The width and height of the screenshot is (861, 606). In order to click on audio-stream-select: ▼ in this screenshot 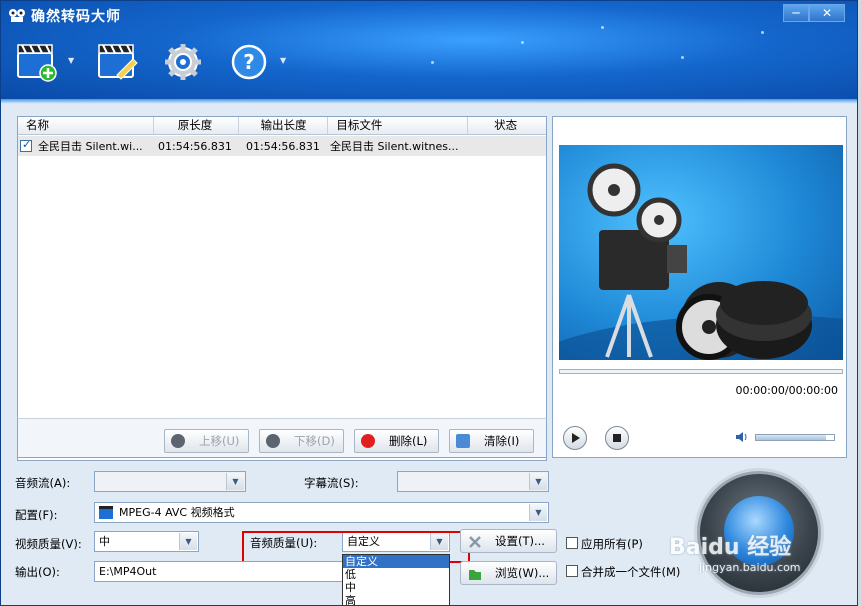, I will do `click(170, 481)`.